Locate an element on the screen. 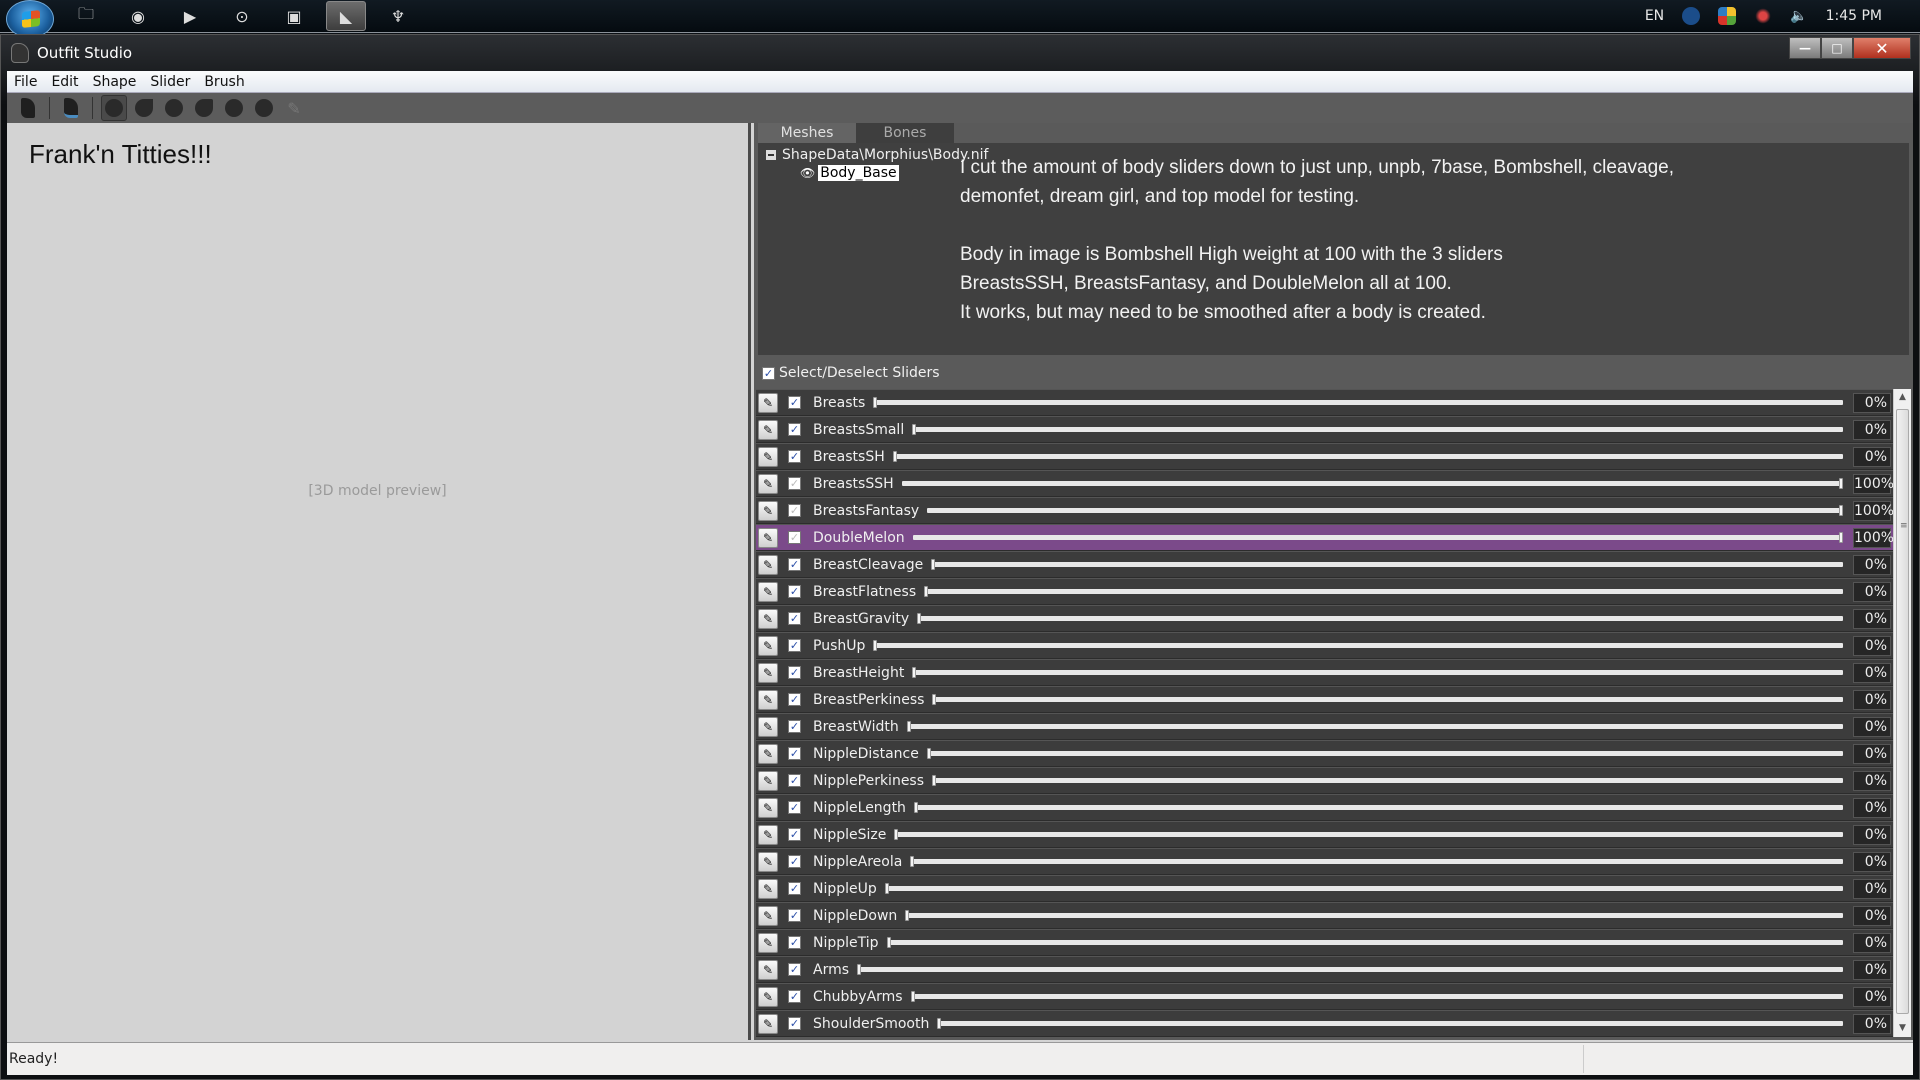 Image resolution: width=1920 pixels, height=1080 pixels. slider-row: ✎ ✓ NippleLength 0% is located at coordinates (1324, 807).